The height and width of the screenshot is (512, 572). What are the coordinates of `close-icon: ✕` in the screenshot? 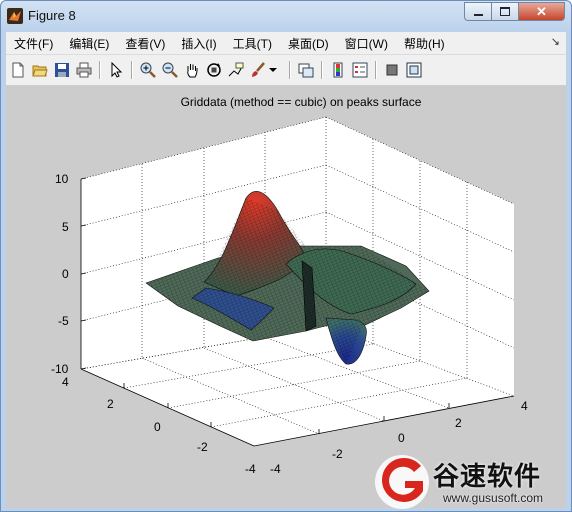 It's located at (541, 11).